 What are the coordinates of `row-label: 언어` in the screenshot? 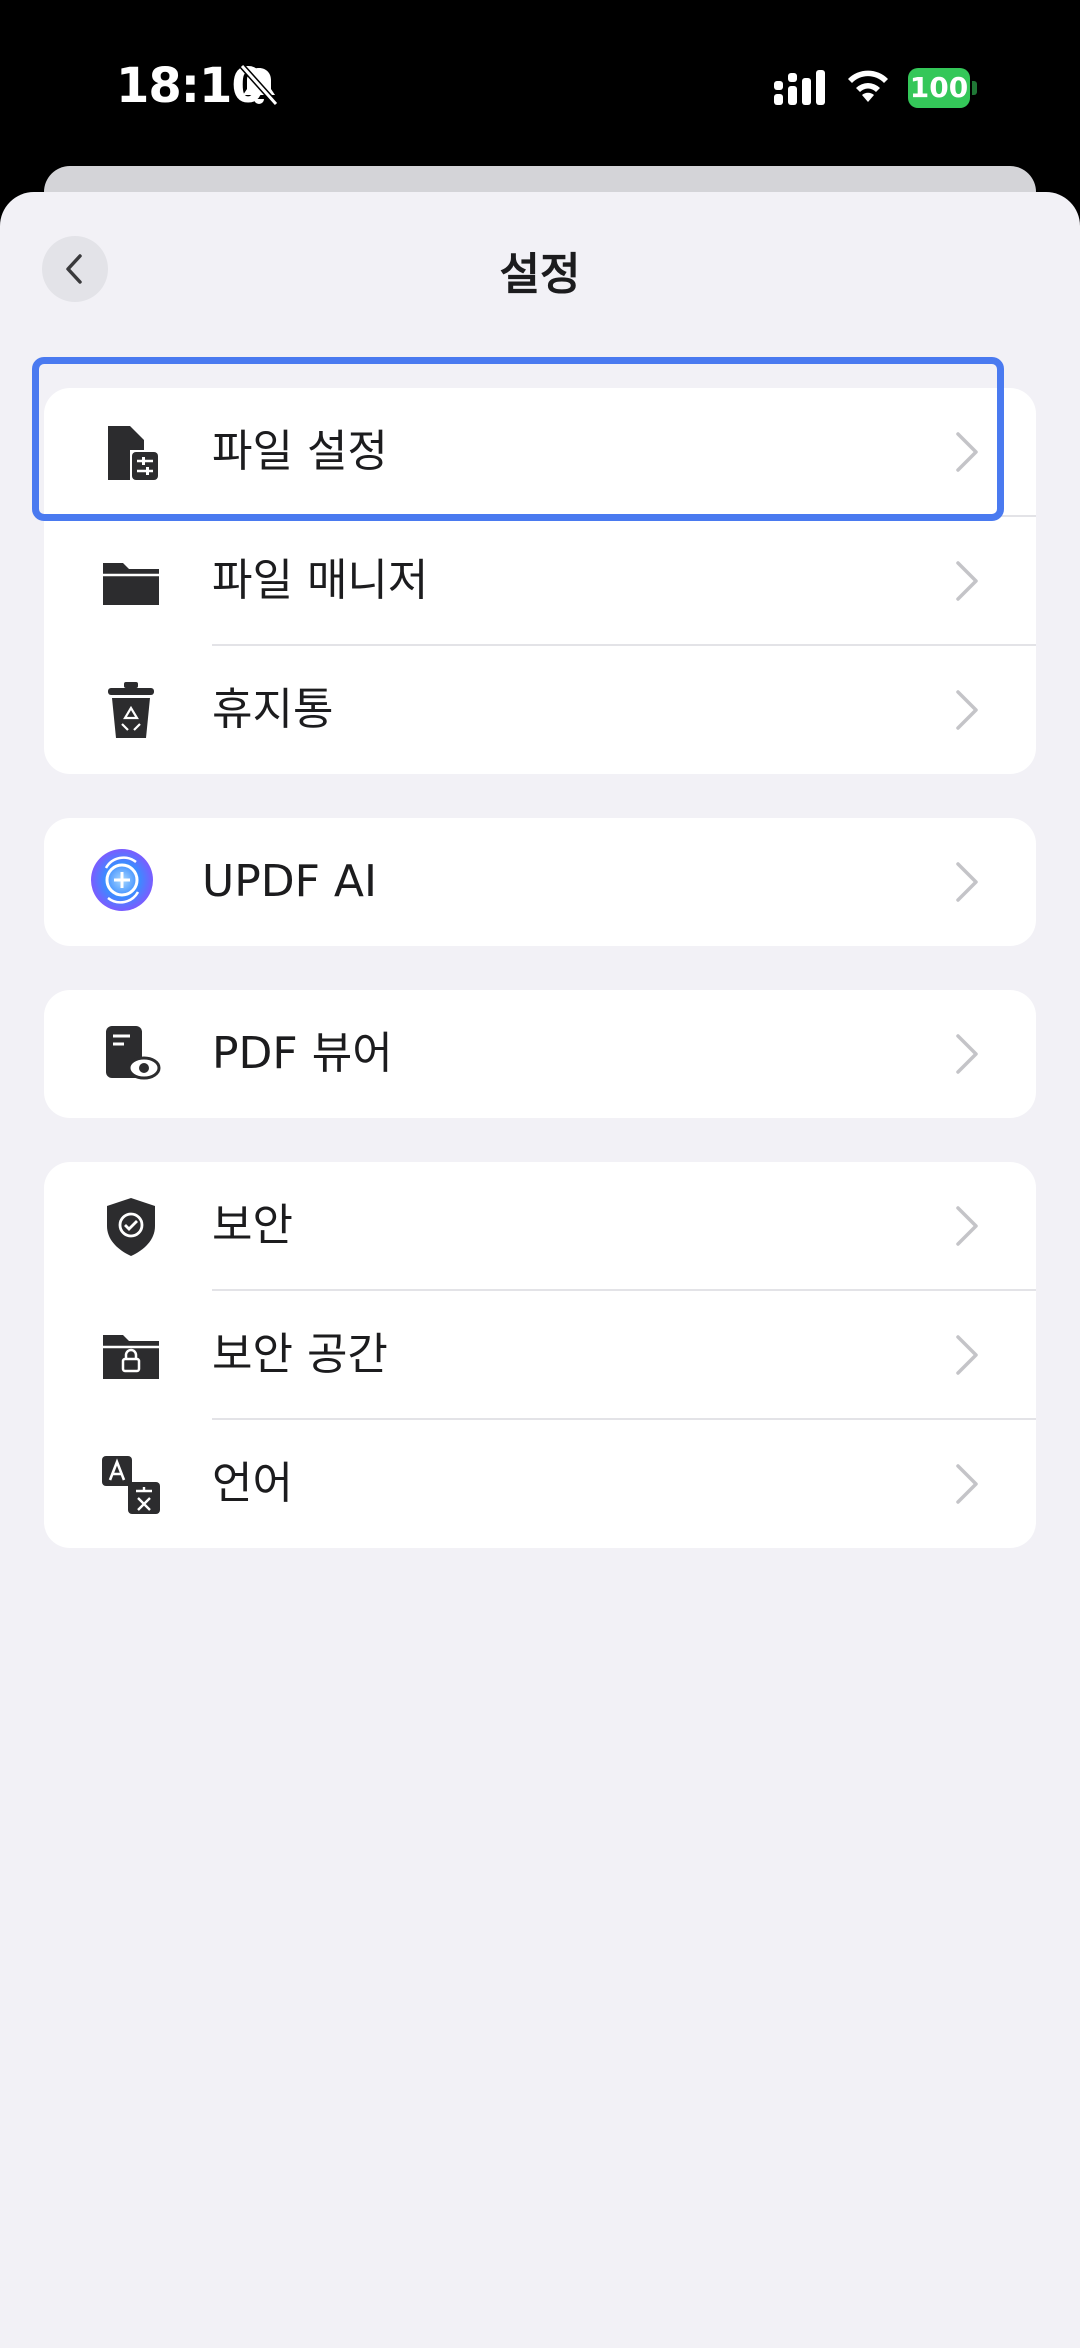 It's located at (252, 1483).